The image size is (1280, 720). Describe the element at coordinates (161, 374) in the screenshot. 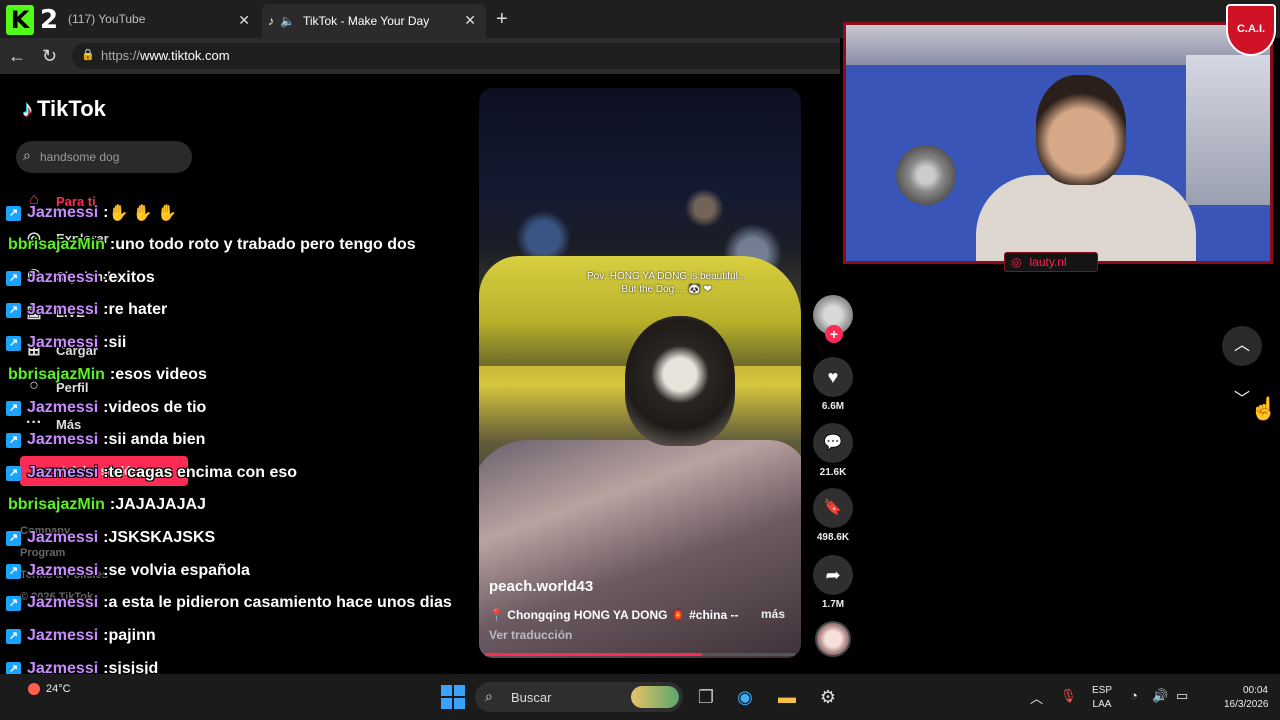

I see `chat-text: esos videos` at that location.